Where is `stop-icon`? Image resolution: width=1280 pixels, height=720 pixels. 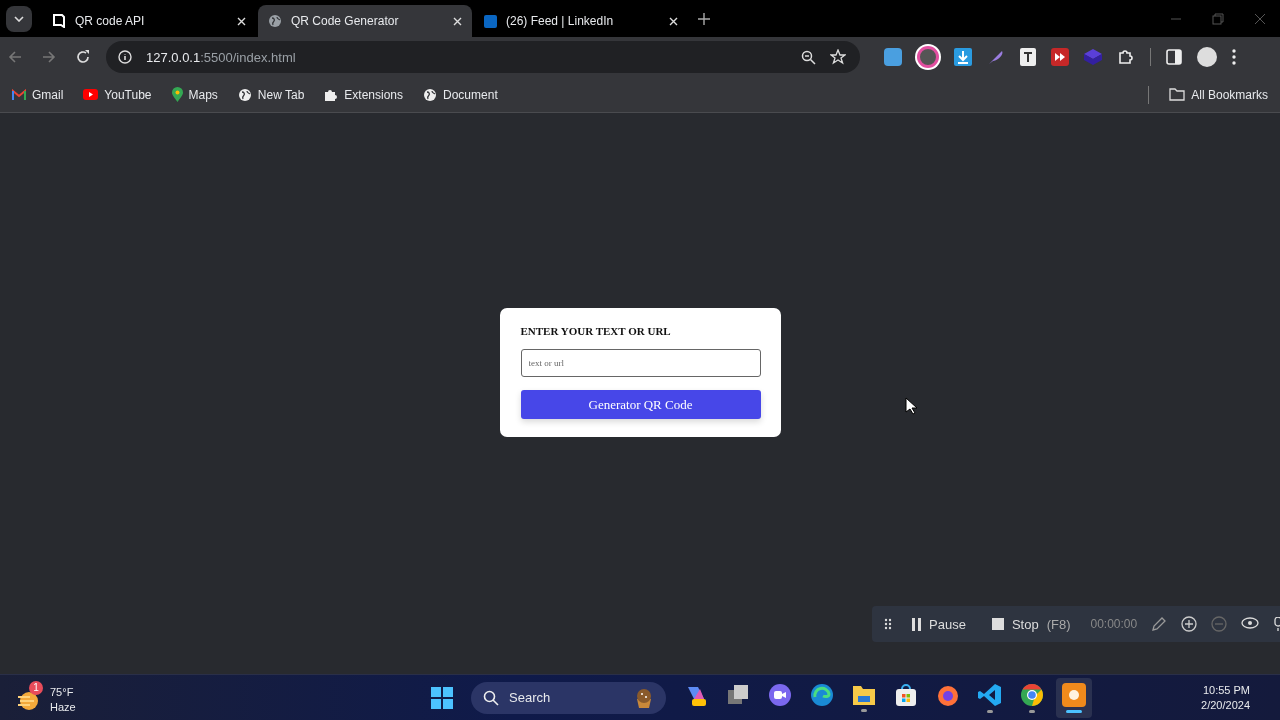
stop-icon is located at coordinates (997, 624).